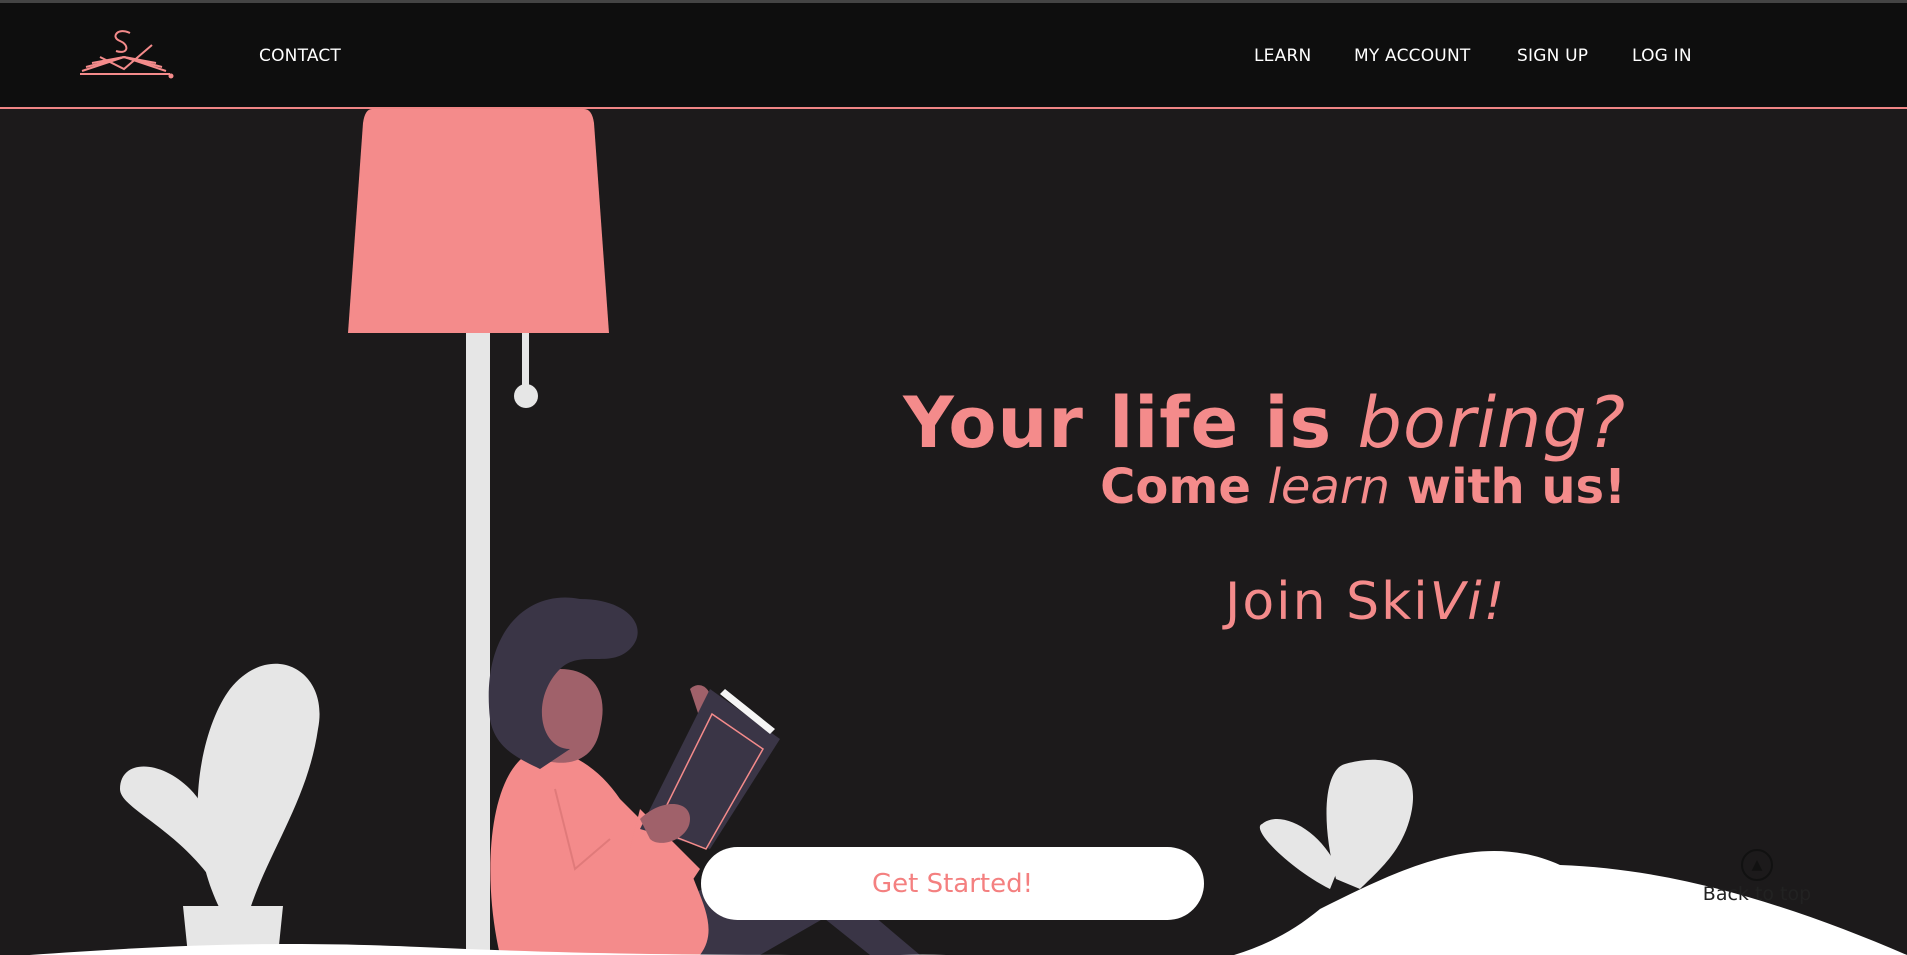 The height and width of the screenshot is (955, 1907). I want to click on back-to-top-link: ▲ Back to top, so click(1757, 877).